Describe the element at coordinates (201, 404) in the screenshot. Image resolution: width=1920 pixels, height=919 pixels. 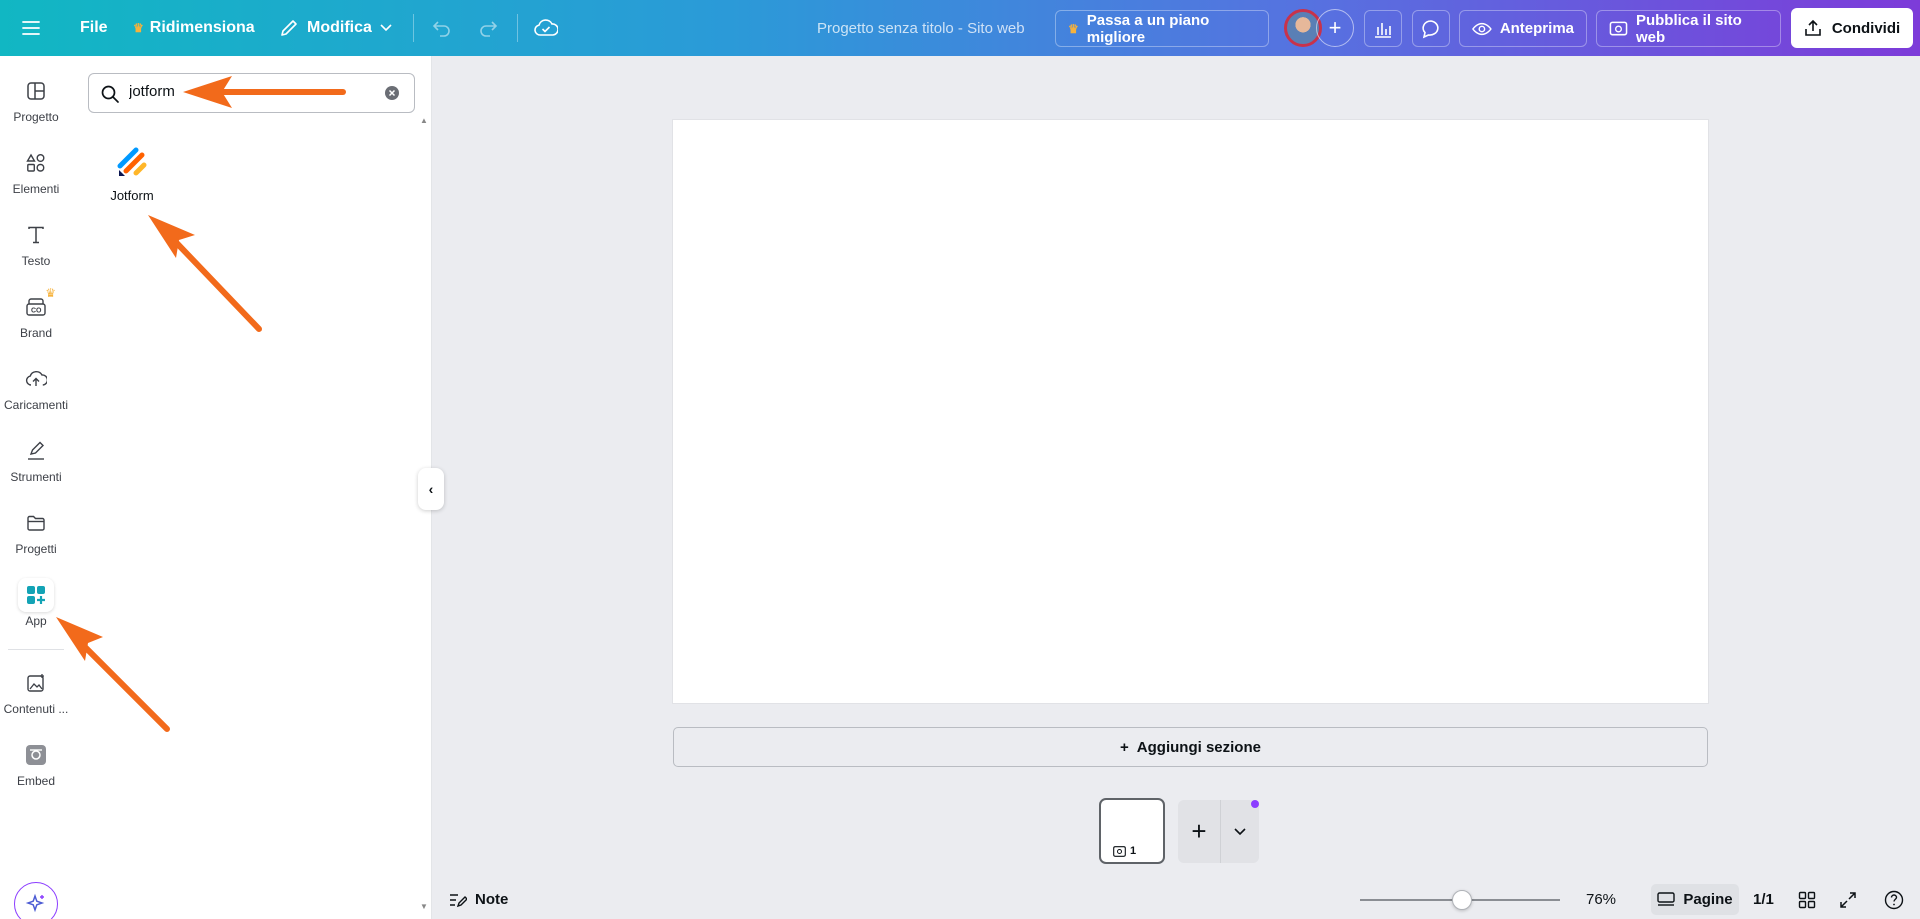
I see `annotation-overlay` at that location.